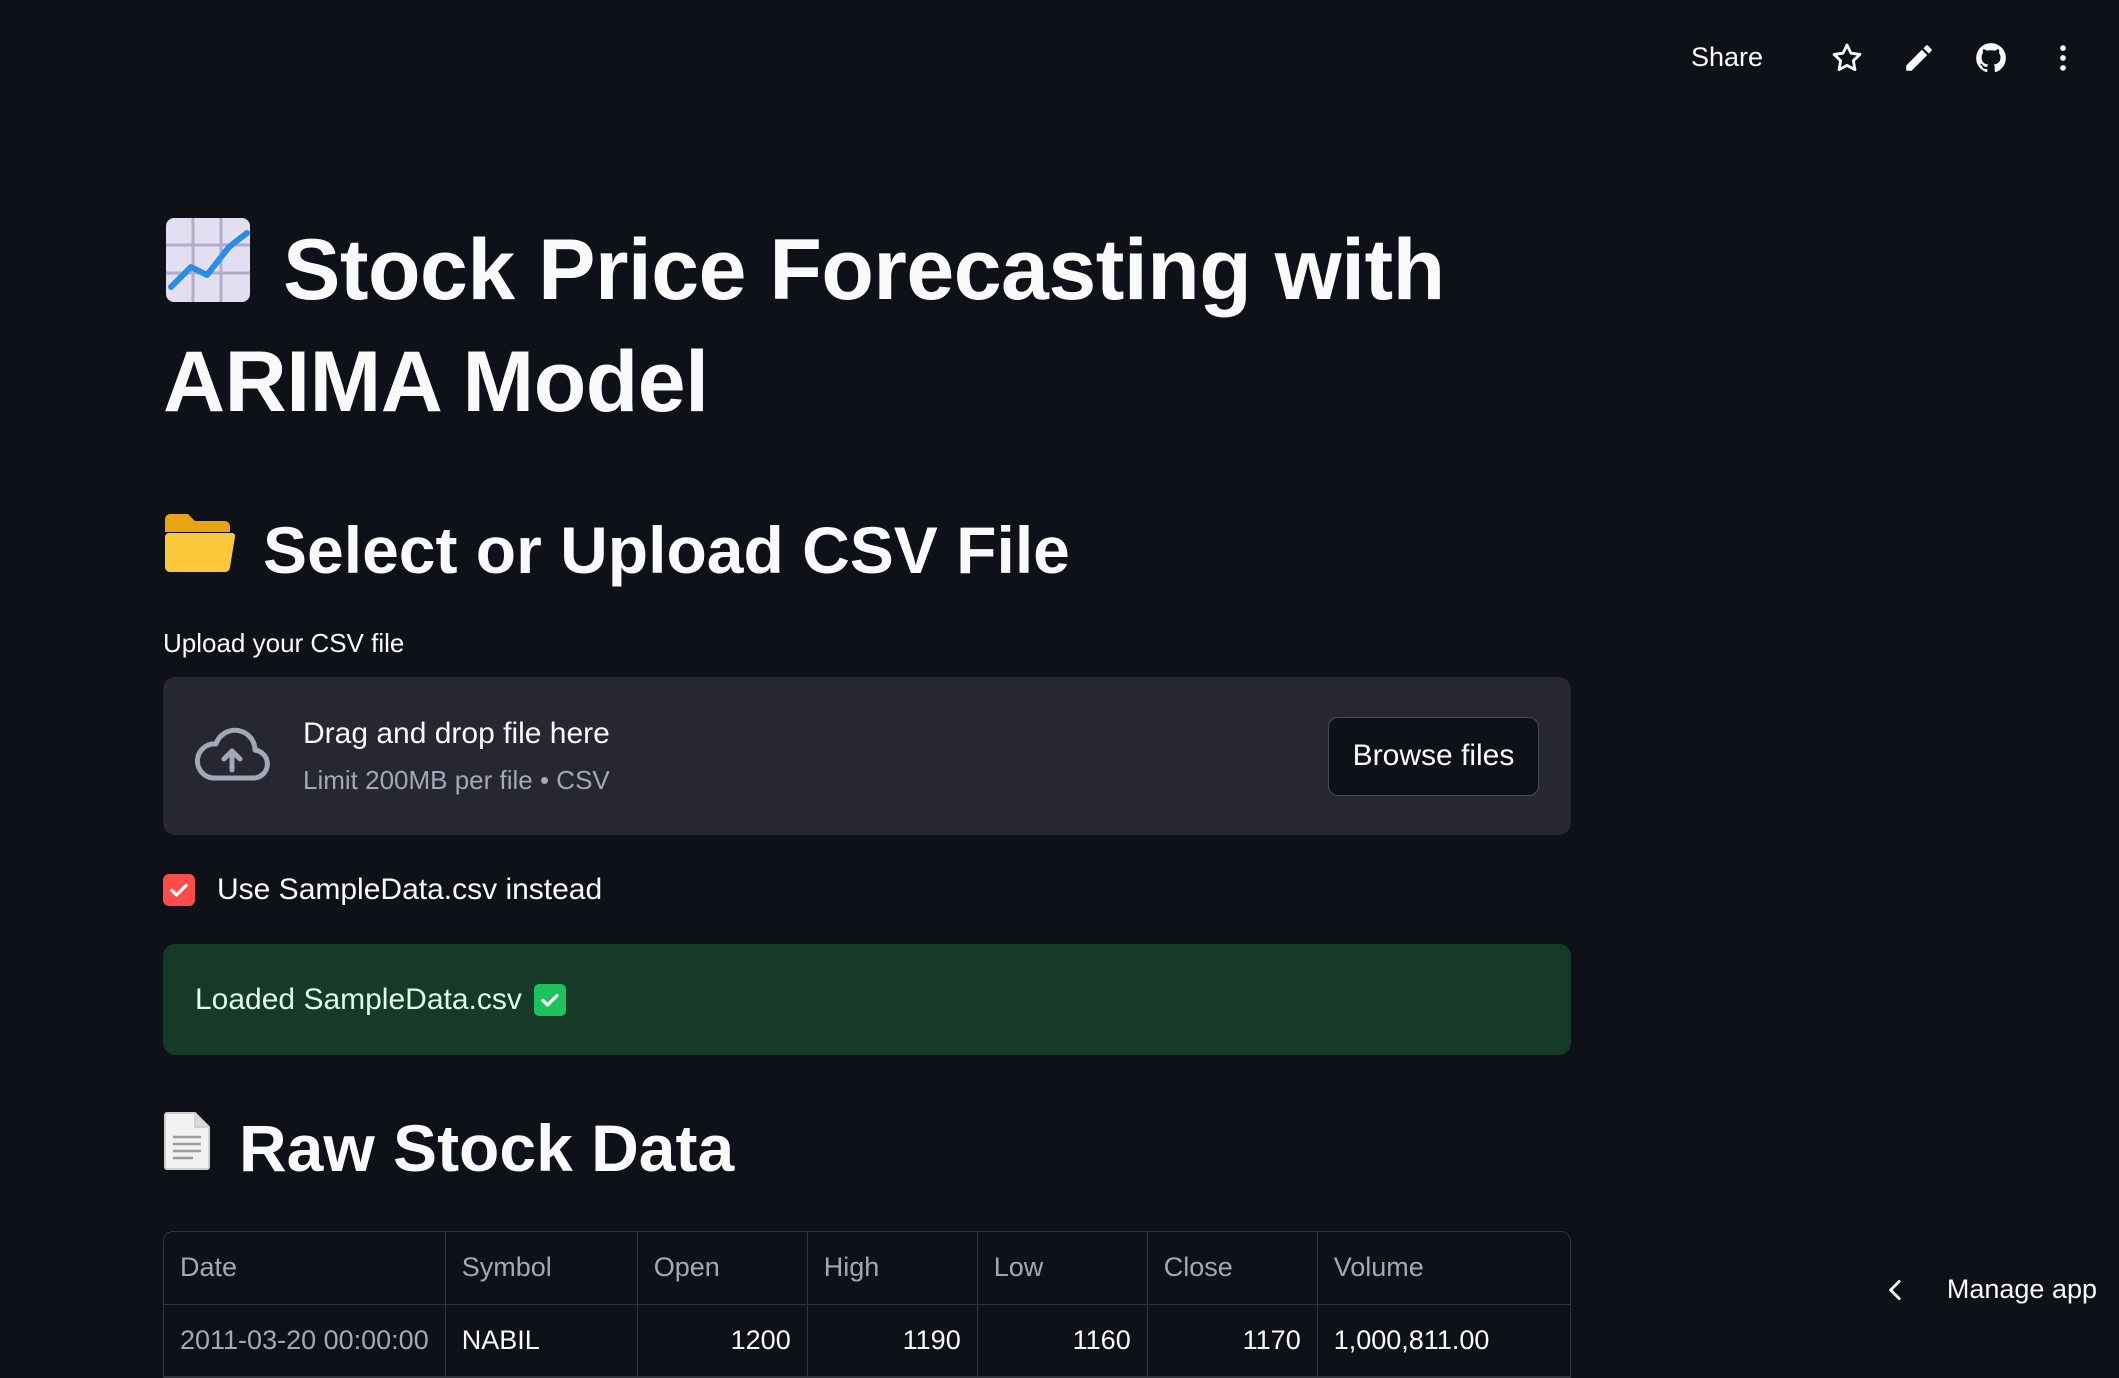 The width and height of the screenshot is (2119, 1378). Describe the element at coordinates (722, 1268) in the screenshot. I see `column-header-open: Open` at that location.